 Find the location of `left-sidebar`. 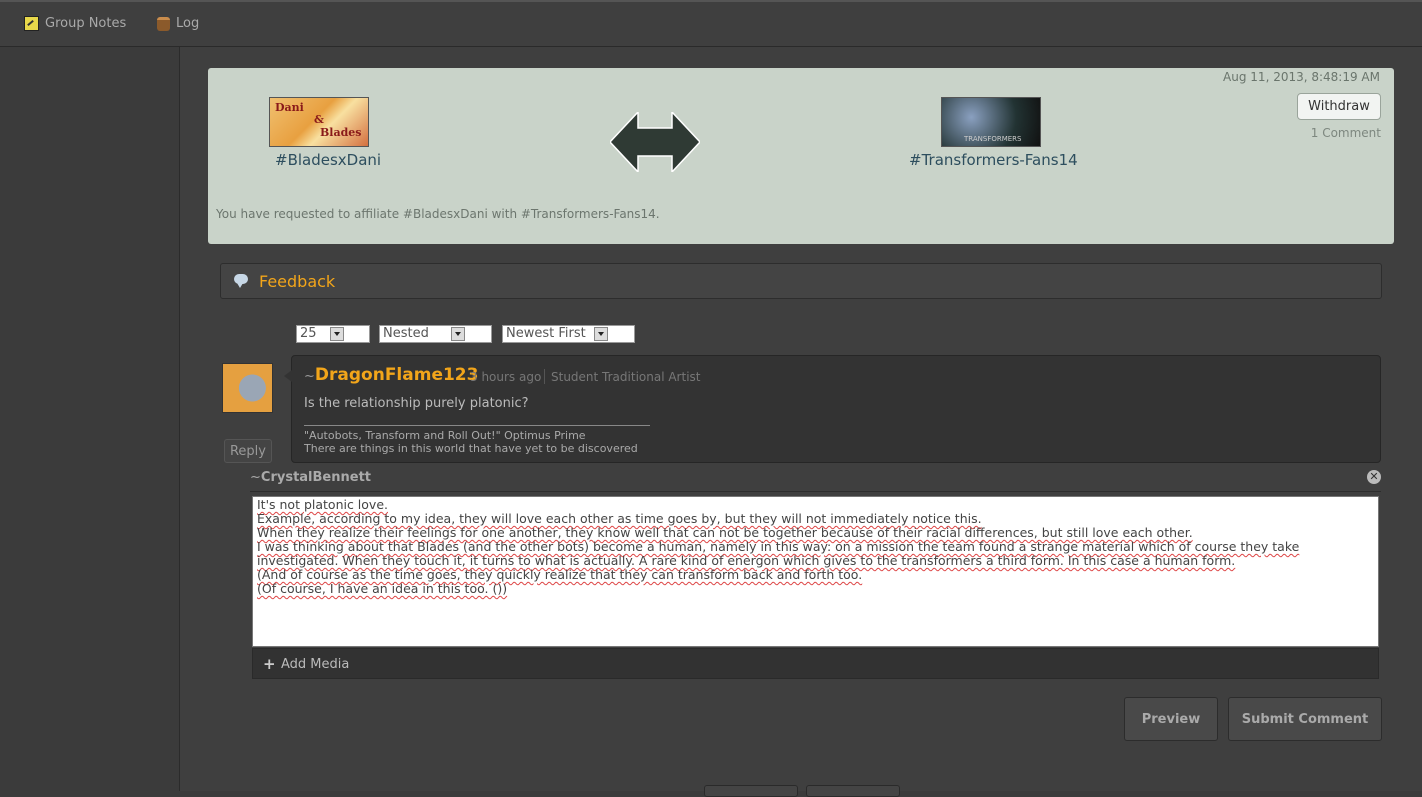

left-sidebar is located at coordinates (90, 419).